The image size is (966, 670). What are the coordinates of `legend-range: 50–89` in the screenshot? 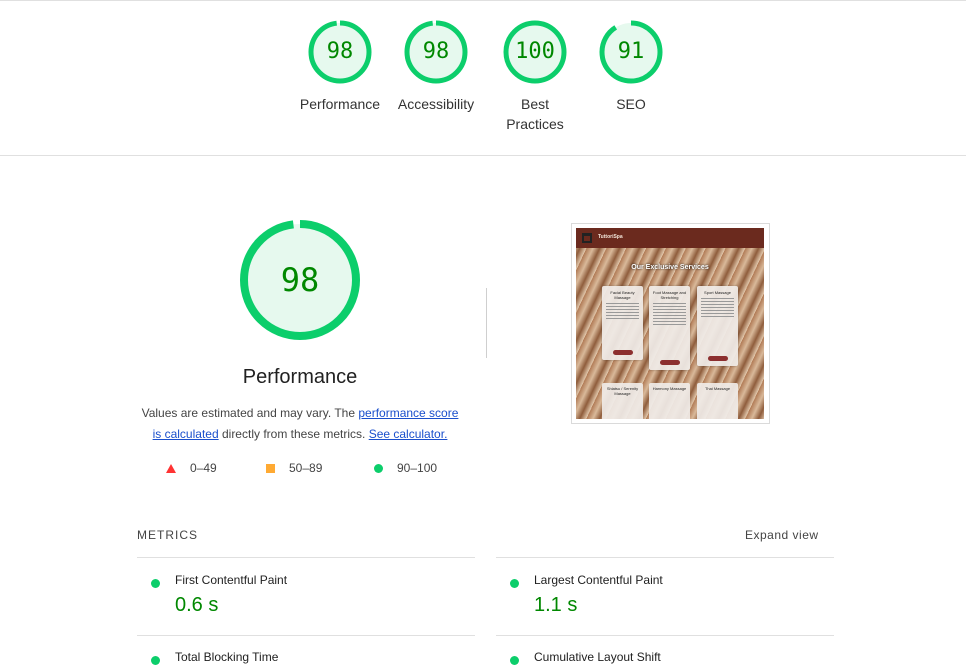 It's located at (306, 468).